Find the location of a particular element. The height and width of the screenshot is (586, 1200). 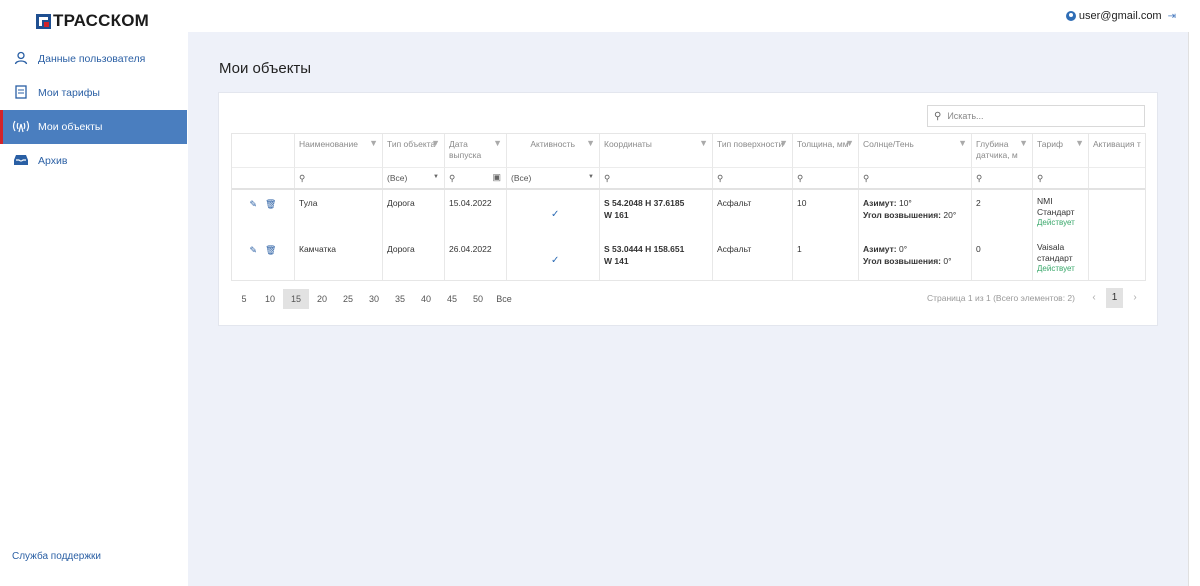

column-header-type: Тип объекта ▼ is located at coordinates (414, 150).